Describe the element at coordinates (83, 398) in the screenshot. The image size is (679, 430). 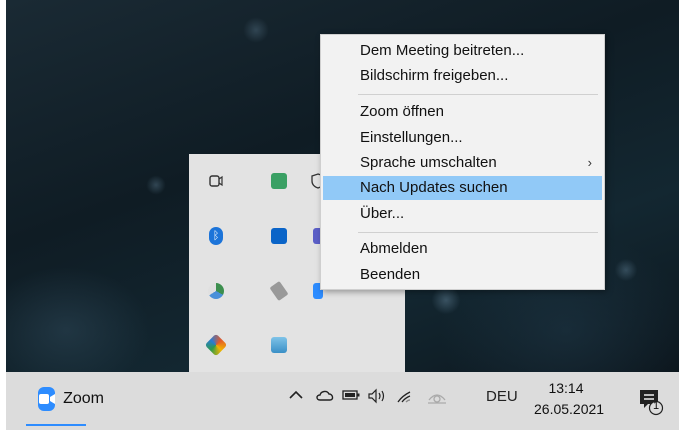
I see `taskbar-app-label: Zoom` at that location.